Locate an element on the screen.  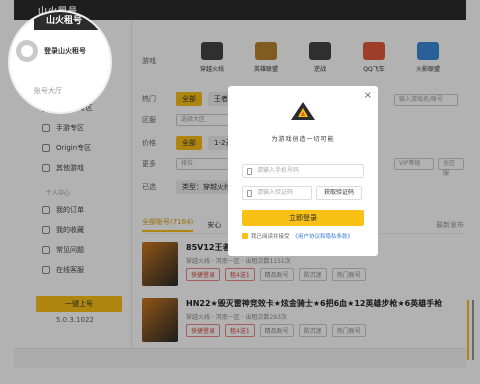
agreement-row: 我已阅读并接受 《用户协议和隐私条款》 is located at coordinates (297, 236).